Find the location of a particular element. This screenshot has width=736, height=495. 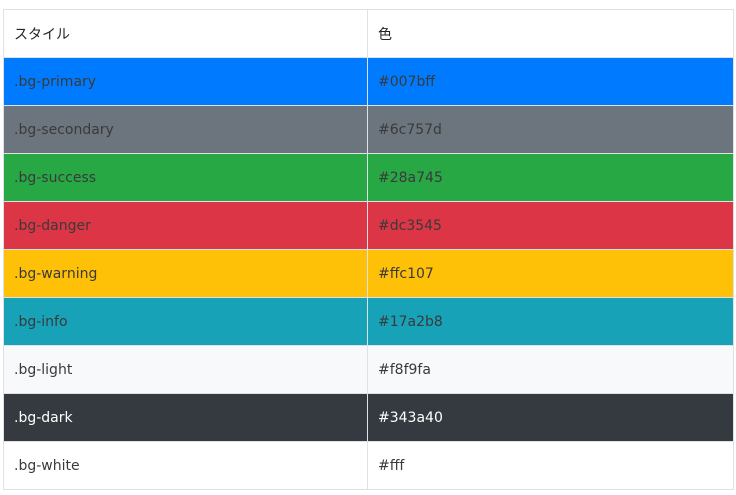

color-cell: #f8f9fa is located at coordinates (550, 369).